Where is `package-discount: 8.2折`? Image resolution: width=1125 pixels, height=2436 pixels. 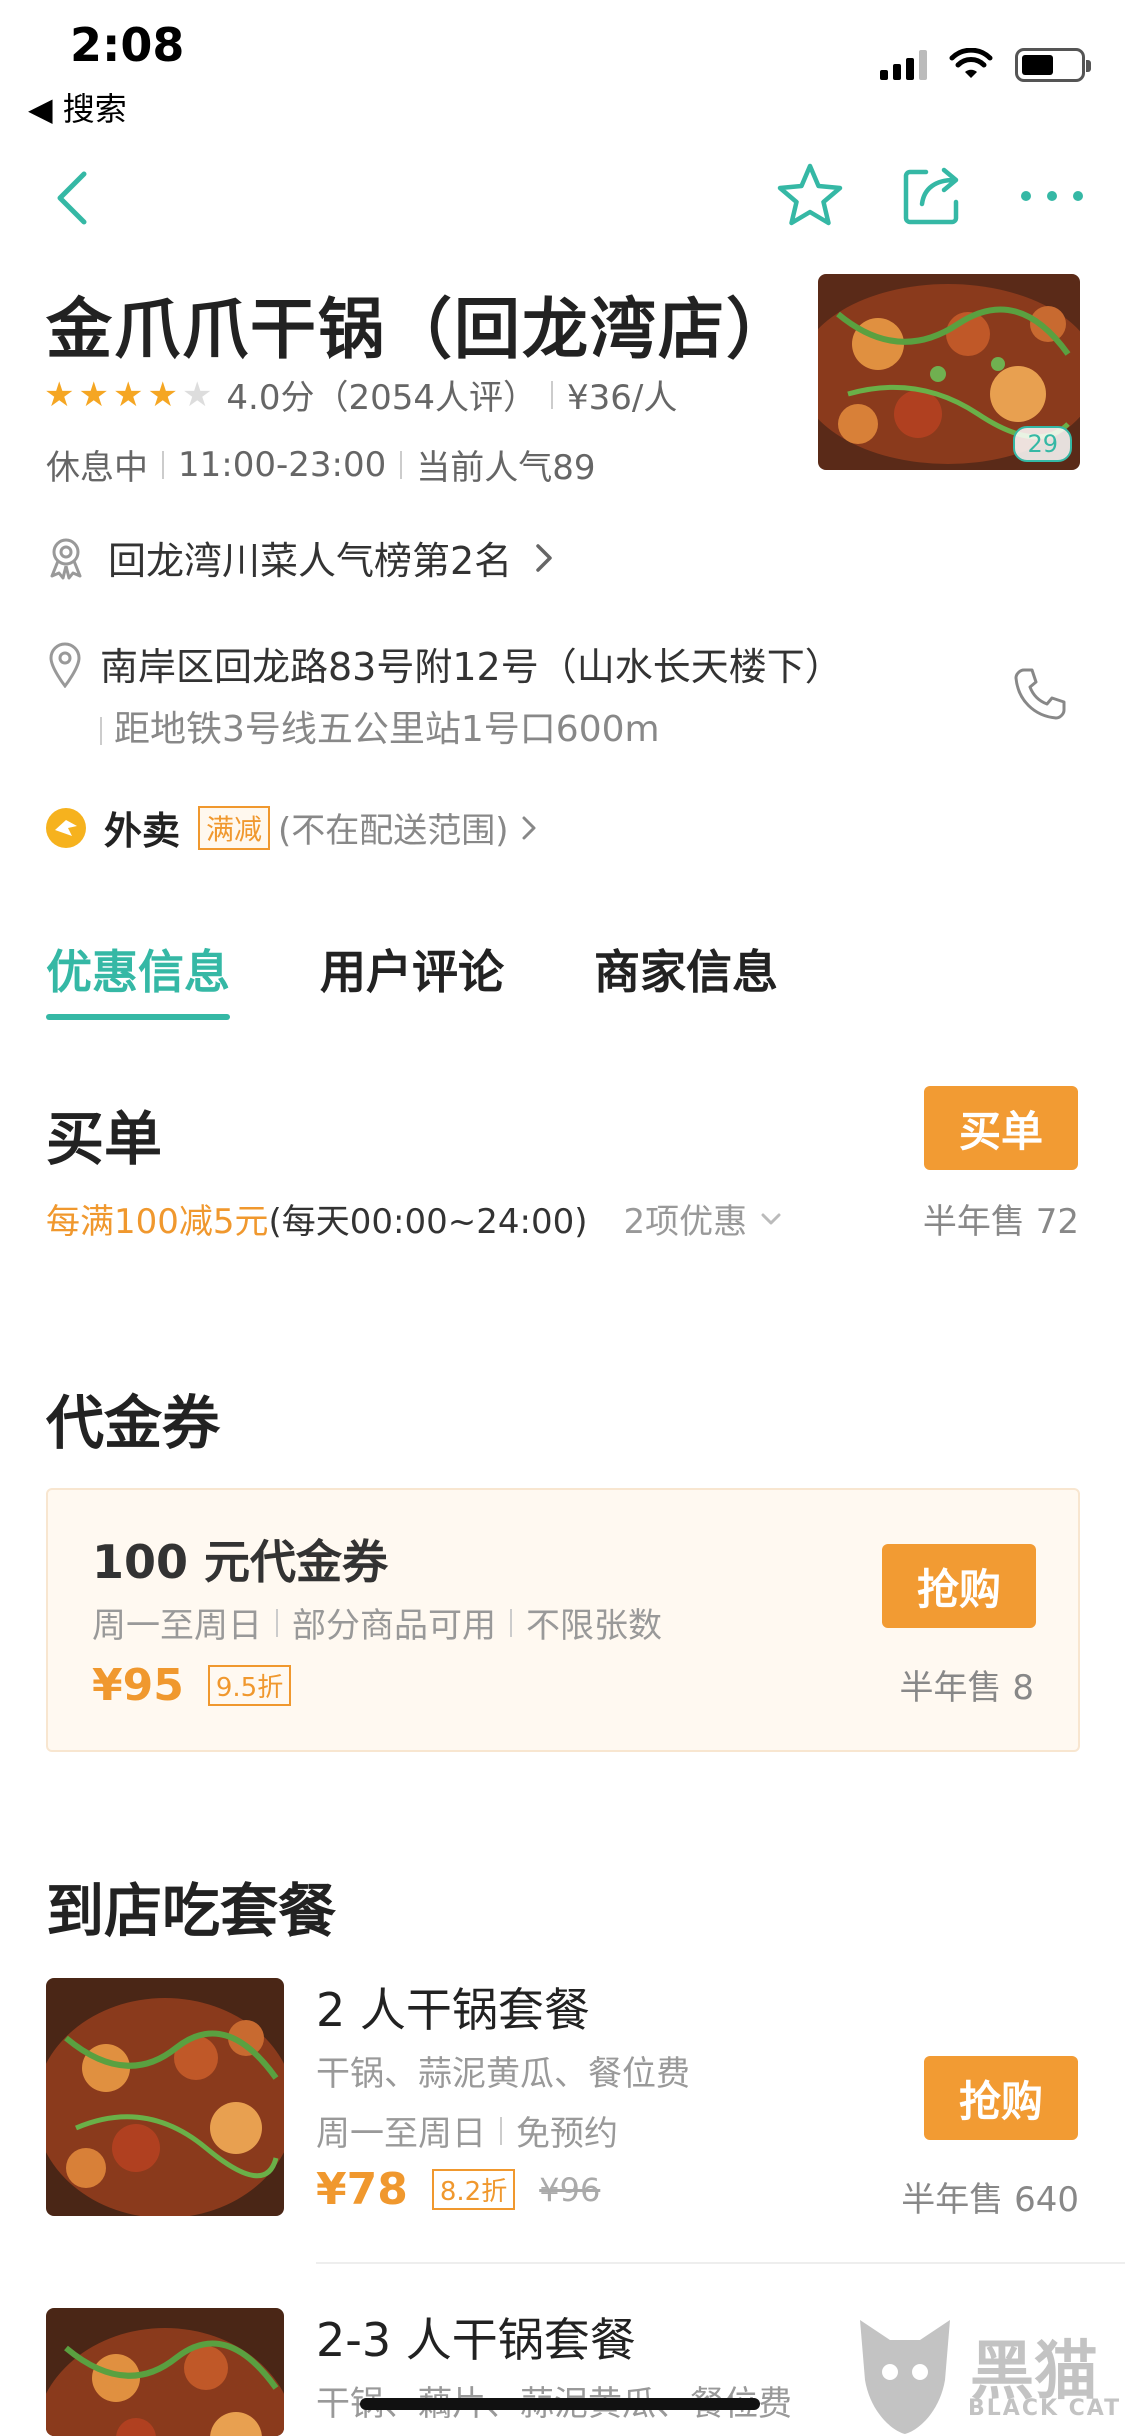 package-discount: 8.2折 is located at coordinates (473, 2189).